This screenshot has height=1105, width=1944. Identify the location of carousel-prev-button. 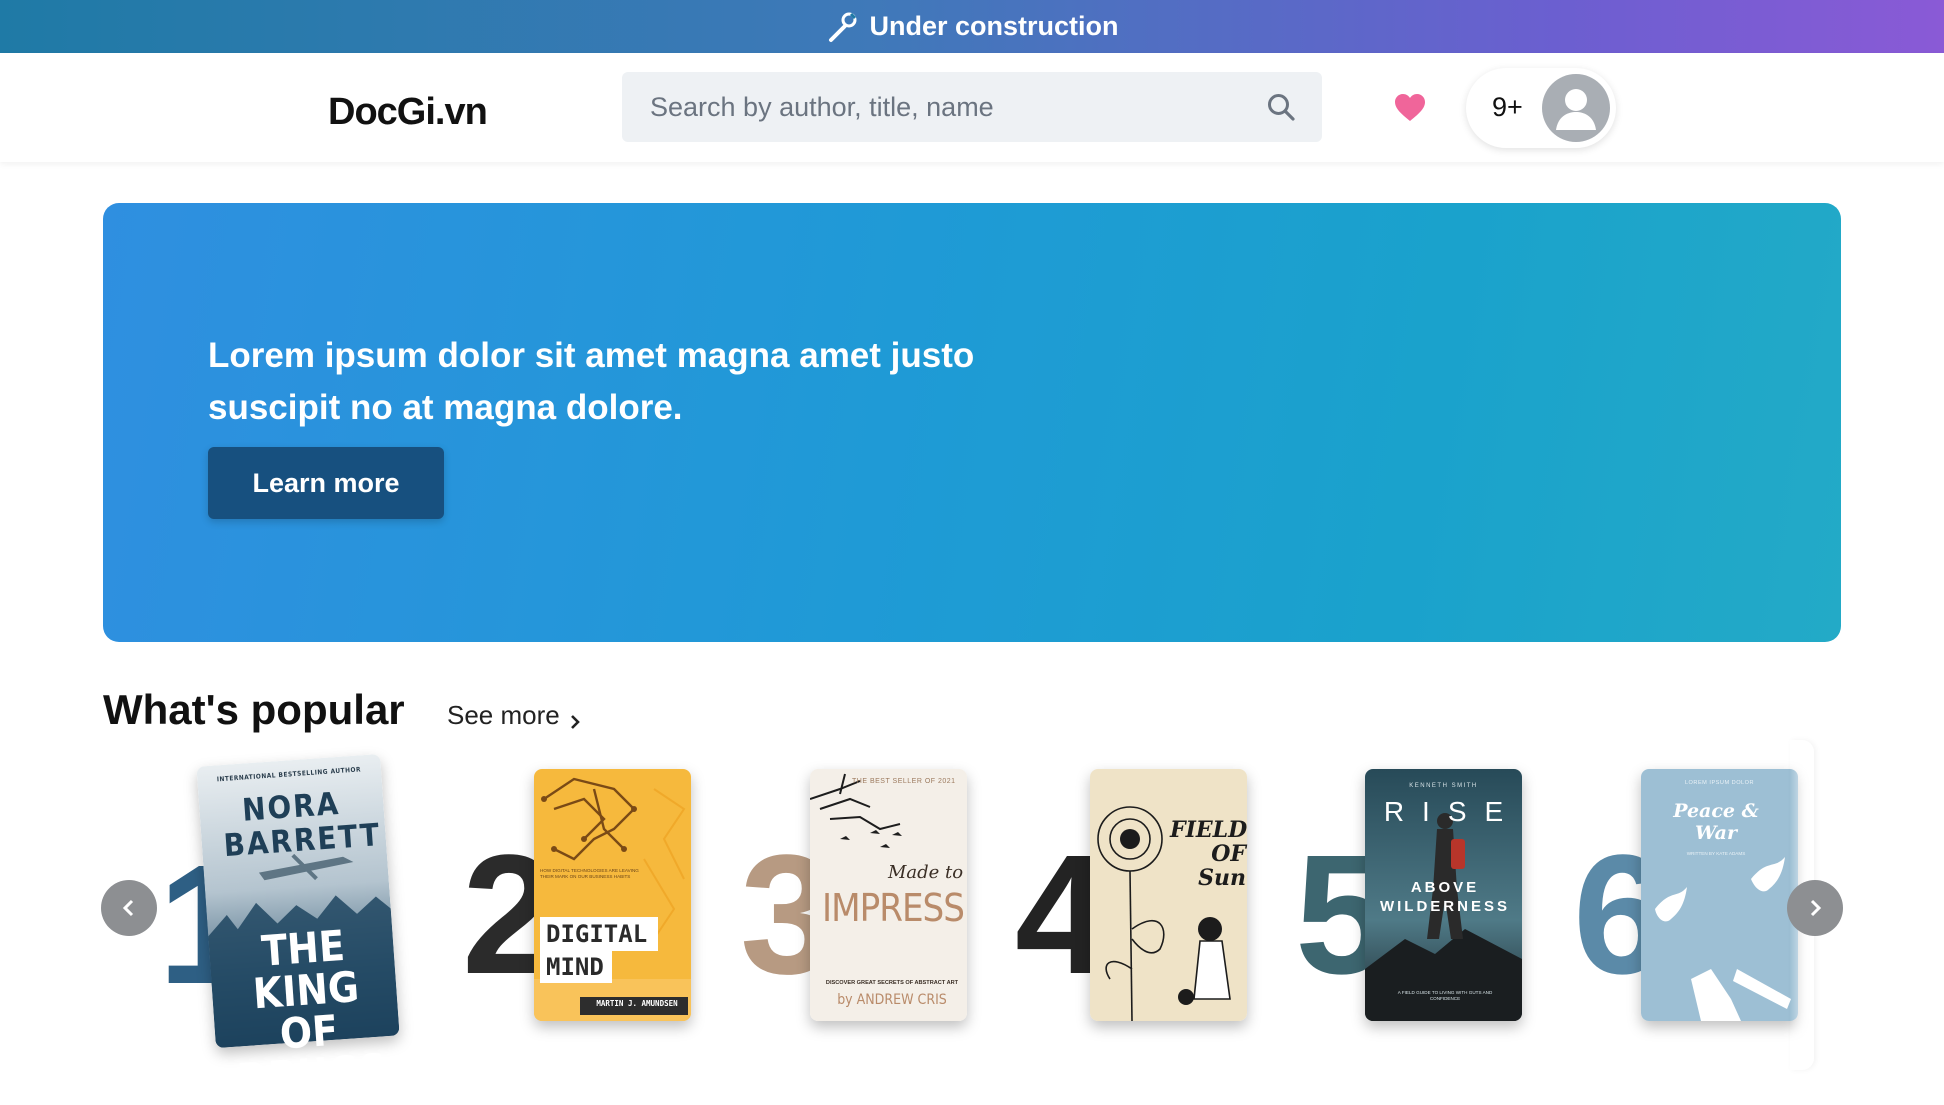
(129, 908).